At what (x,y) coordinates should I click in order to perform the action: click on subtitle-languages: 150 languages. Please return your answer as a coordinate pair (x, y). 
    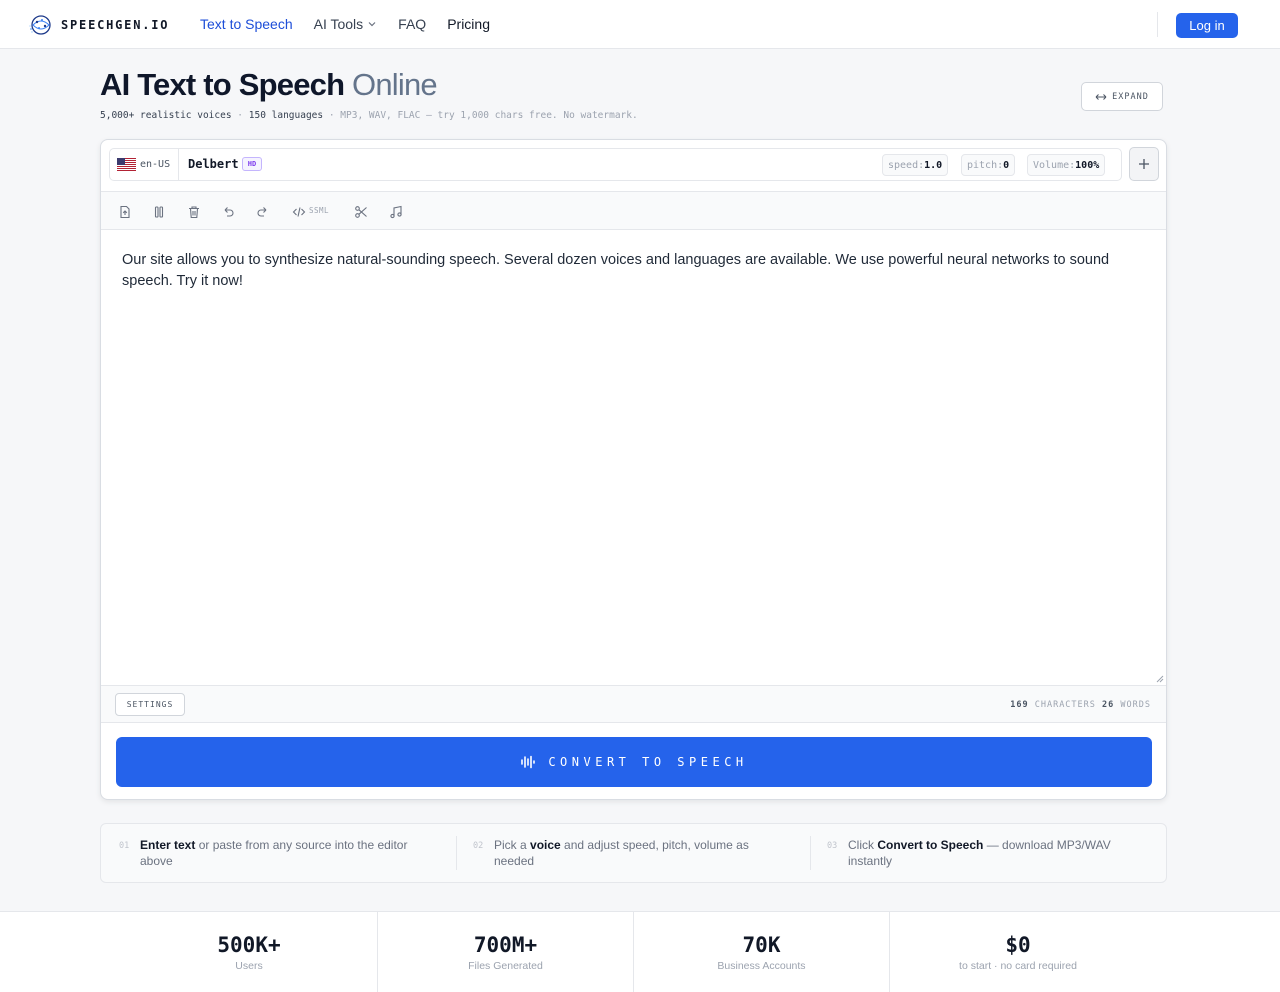
    Looking at the image, I should click on (286, 115).